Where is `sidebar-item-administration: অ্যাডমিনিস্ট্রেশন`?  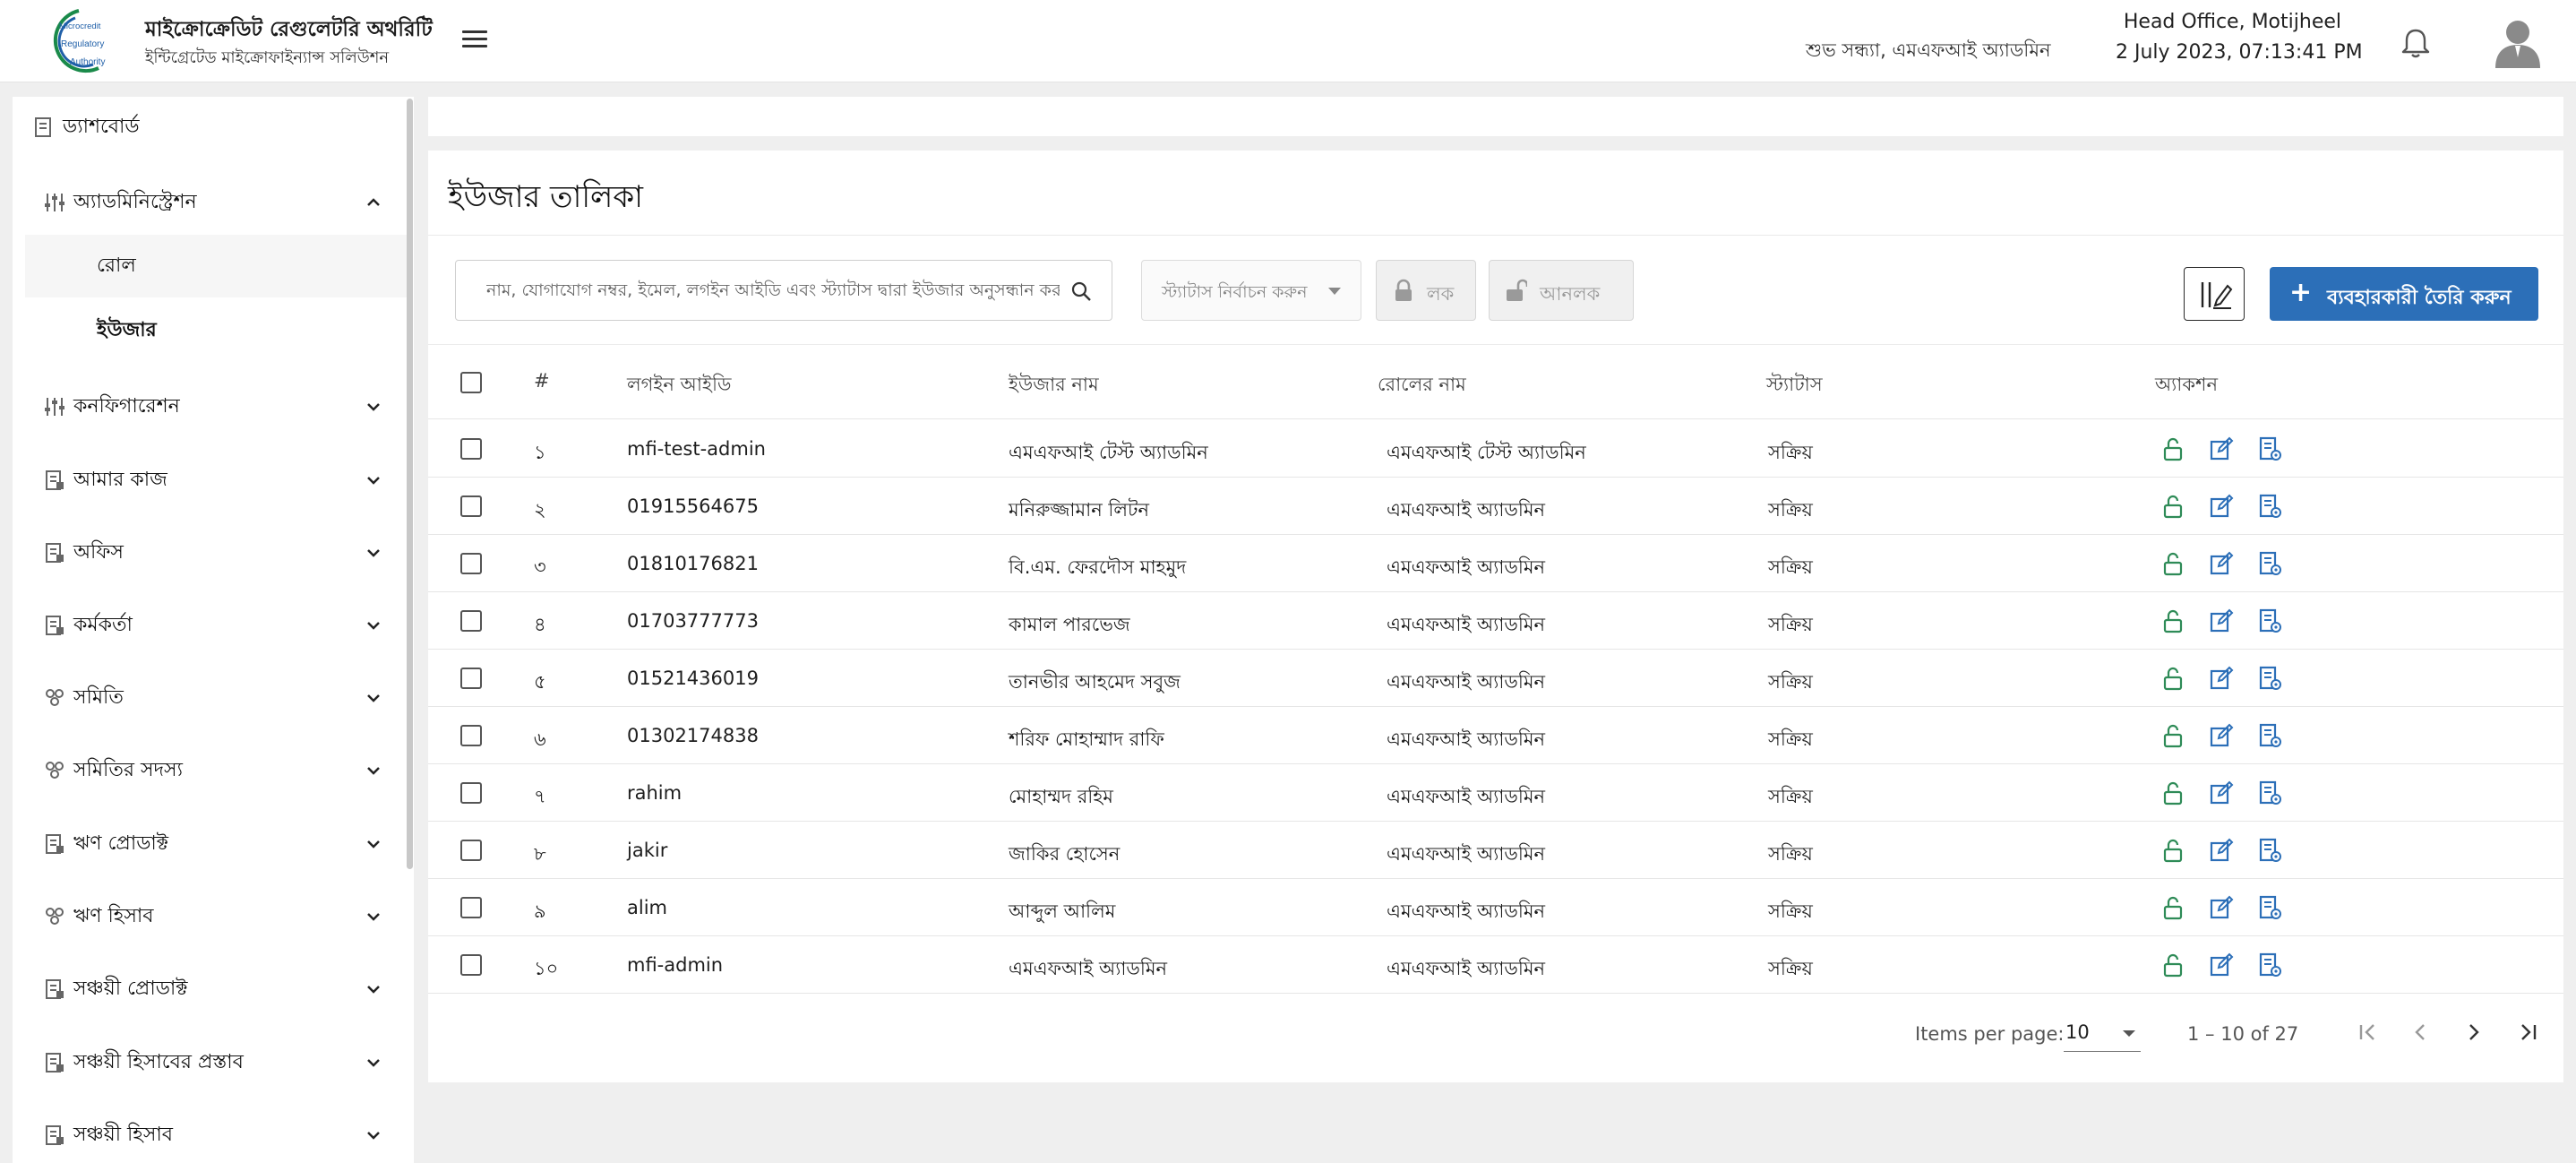
sidebar-item-administration: অ্যাডমিনিস্ট্রেশন is located at coordinates (210, 202).